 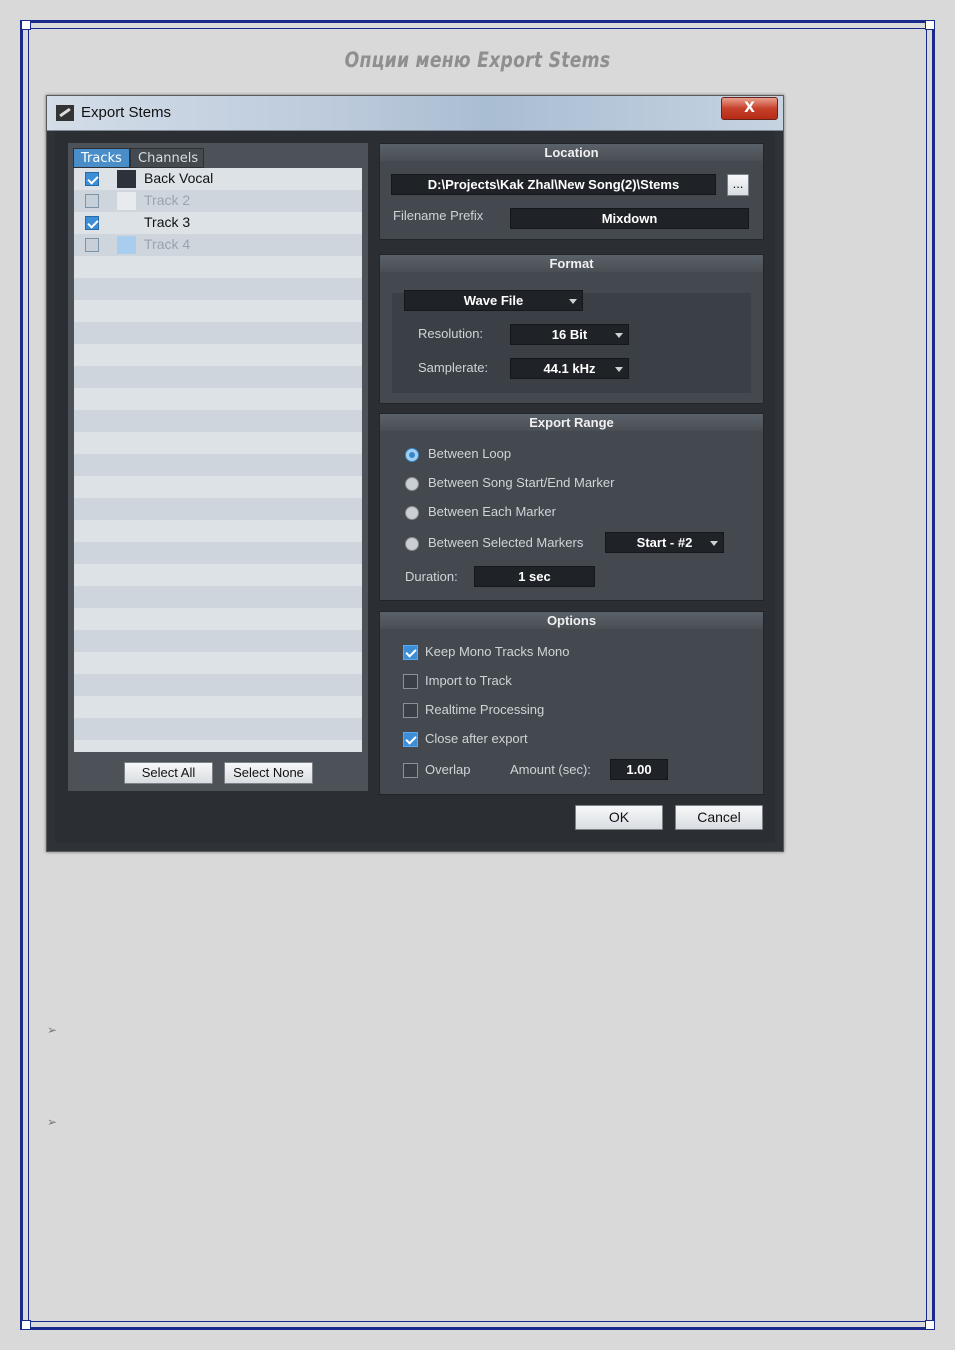 What do you see at coordinates (477, 60) in the screenshot?
I see `page-heading: Опции меню Export Stems` at bounding box center [477, 60].